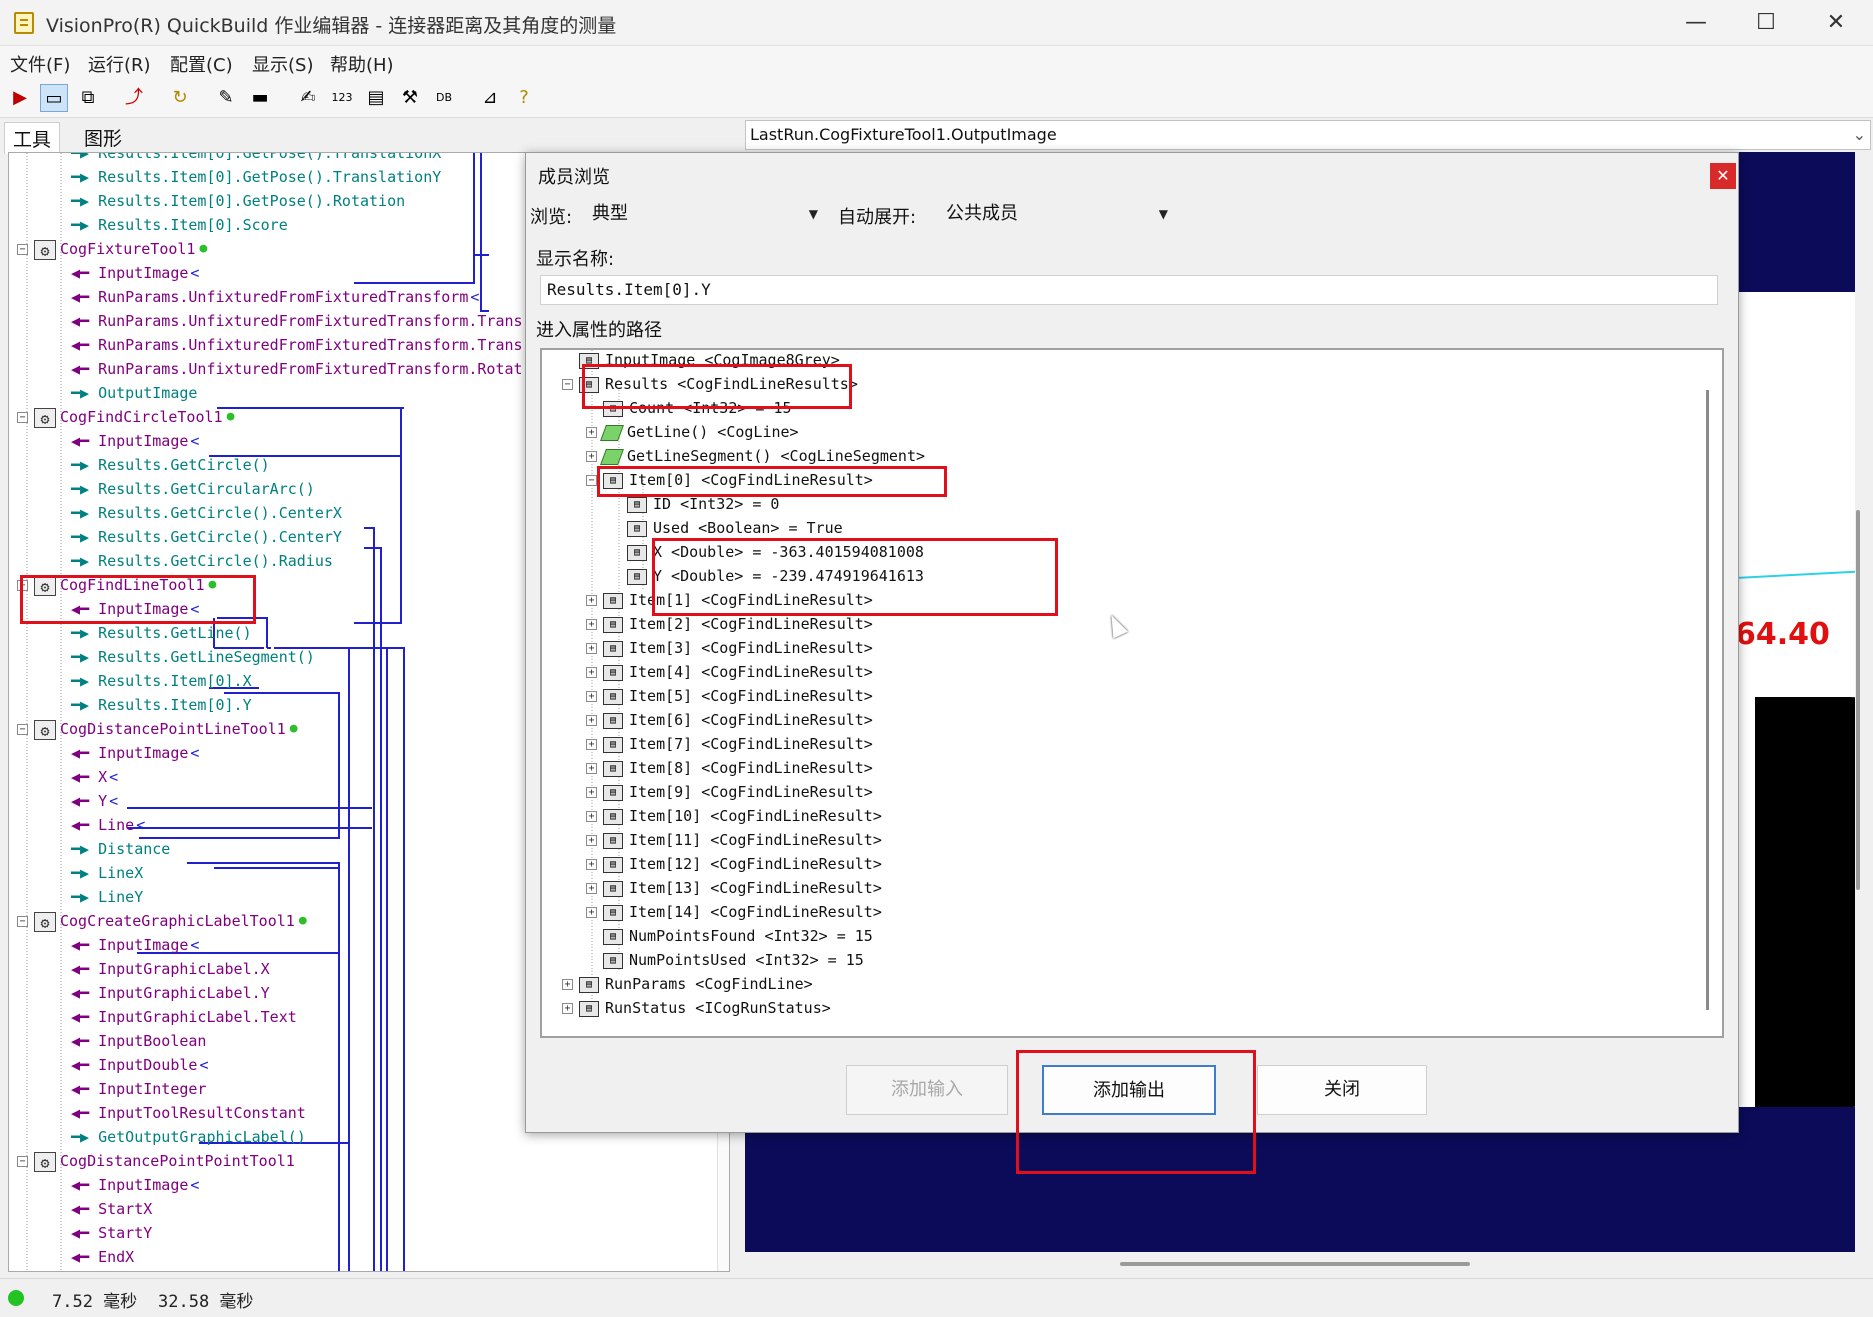 The width and height of the screenshot is (1873, 1317). Describe the element at coordinates (134, 98) in the screenshot. I see `import-icon: ⤴` at that location.